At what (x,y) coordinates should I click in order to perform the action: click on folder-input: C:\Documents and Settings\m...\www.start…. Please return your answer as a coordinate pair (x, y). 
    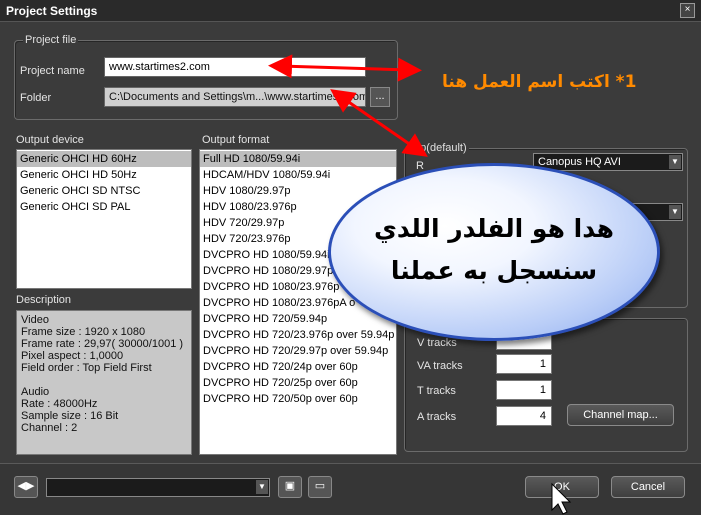
    Looking at the image, I should click on (235, 97).